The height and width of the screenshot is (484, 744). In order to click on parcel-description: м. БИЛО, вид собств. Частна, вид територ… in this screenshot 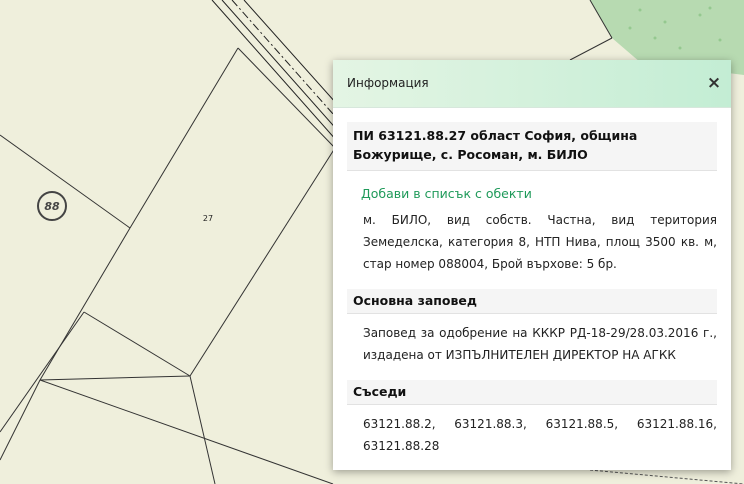, I will do `click(540, 242)`.